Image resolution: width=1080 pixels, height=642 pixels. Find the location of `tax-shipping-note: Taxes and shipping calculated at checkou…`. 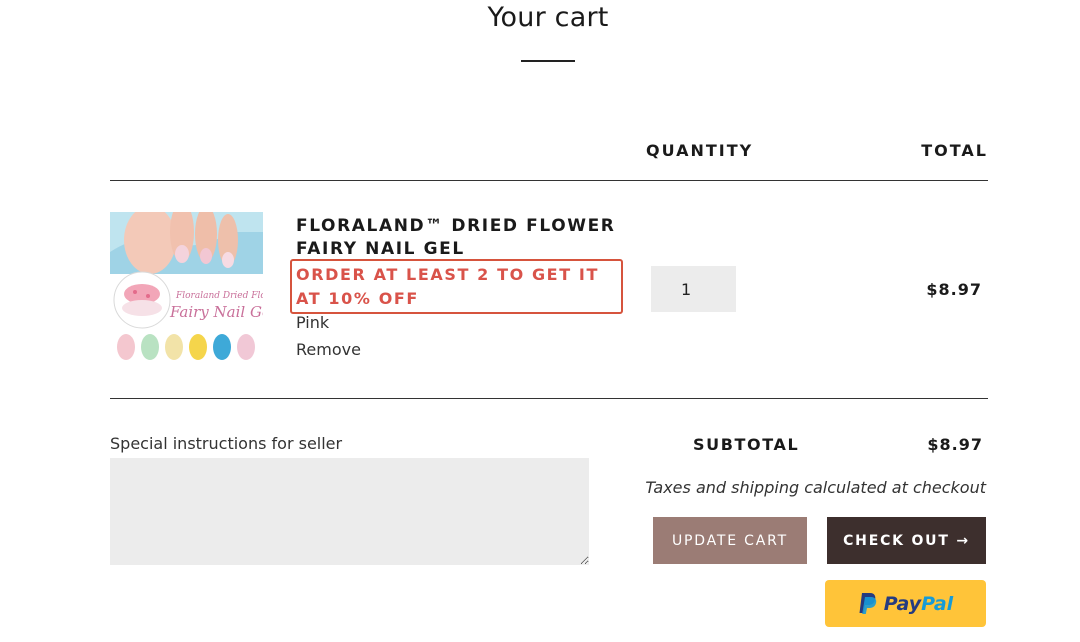

tax-shipping-note: Taxes and shipping calculated at checkou… is located at coordinates (815, 487).